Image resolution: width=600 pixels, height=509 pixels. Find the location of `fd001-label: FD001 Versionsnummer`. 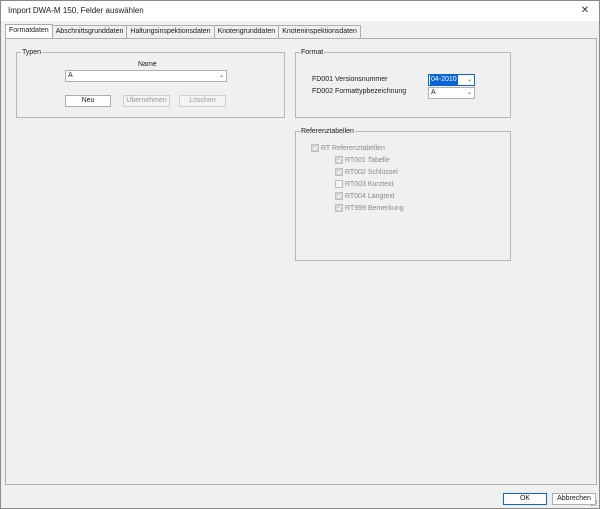

fd001-label: FD001 Versionsnummer is located at coordinates (350, 79).